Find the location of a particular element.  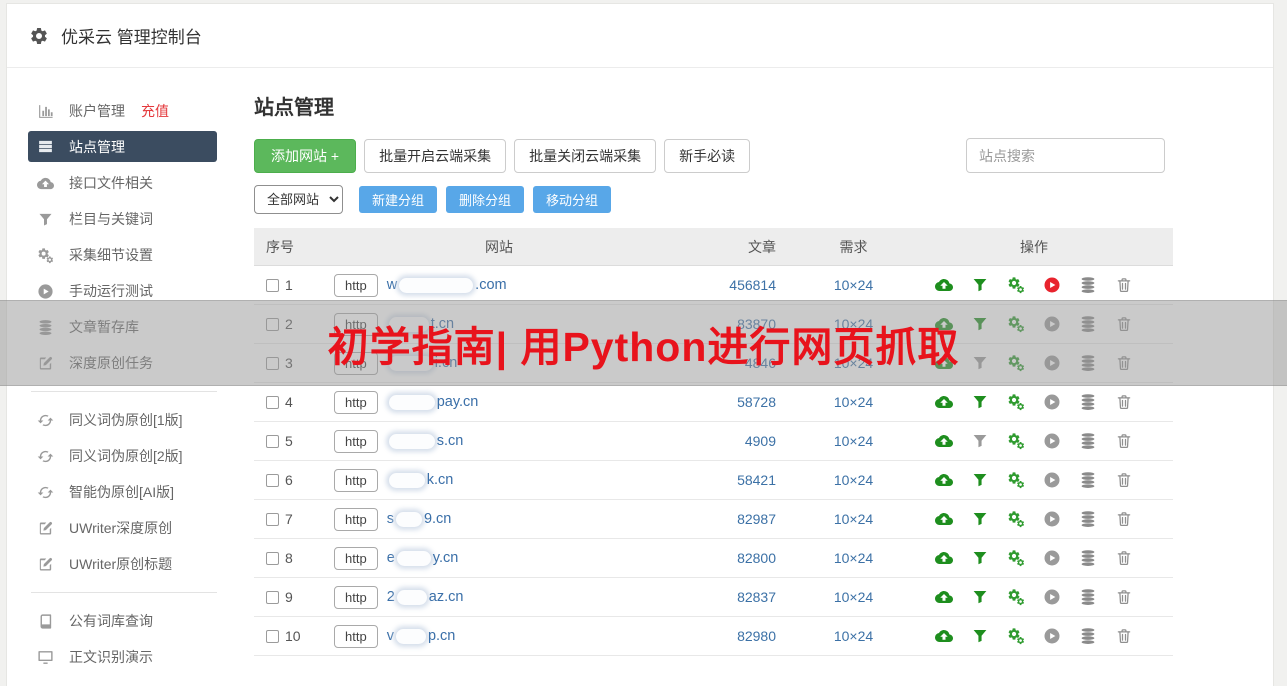

move-group-button: 移动分组 is located at coordinates (572, 199).